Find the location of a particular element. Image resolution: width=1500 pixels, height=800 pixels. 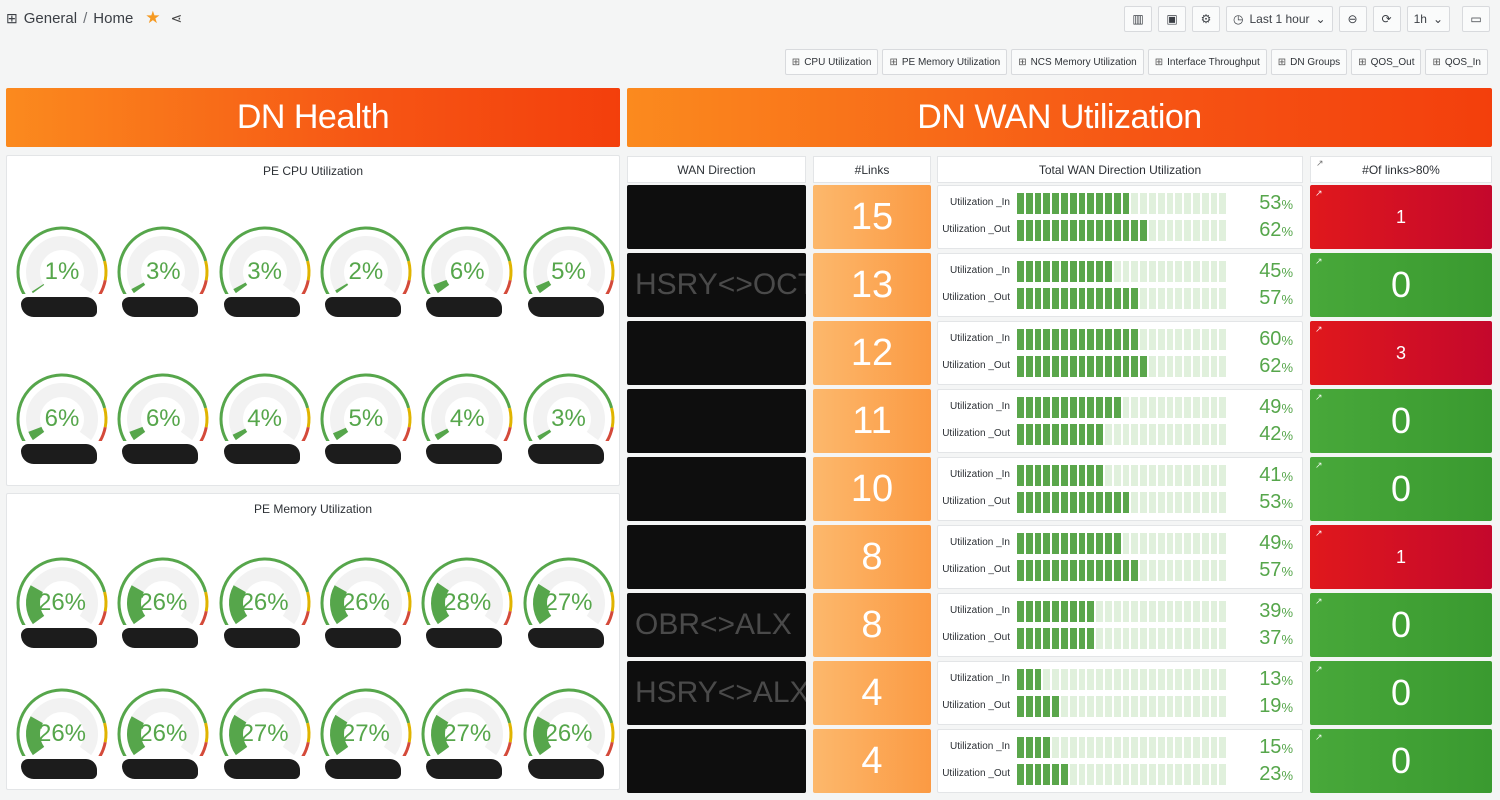

gauge-name-redacted is located at coordinates (565, 769).